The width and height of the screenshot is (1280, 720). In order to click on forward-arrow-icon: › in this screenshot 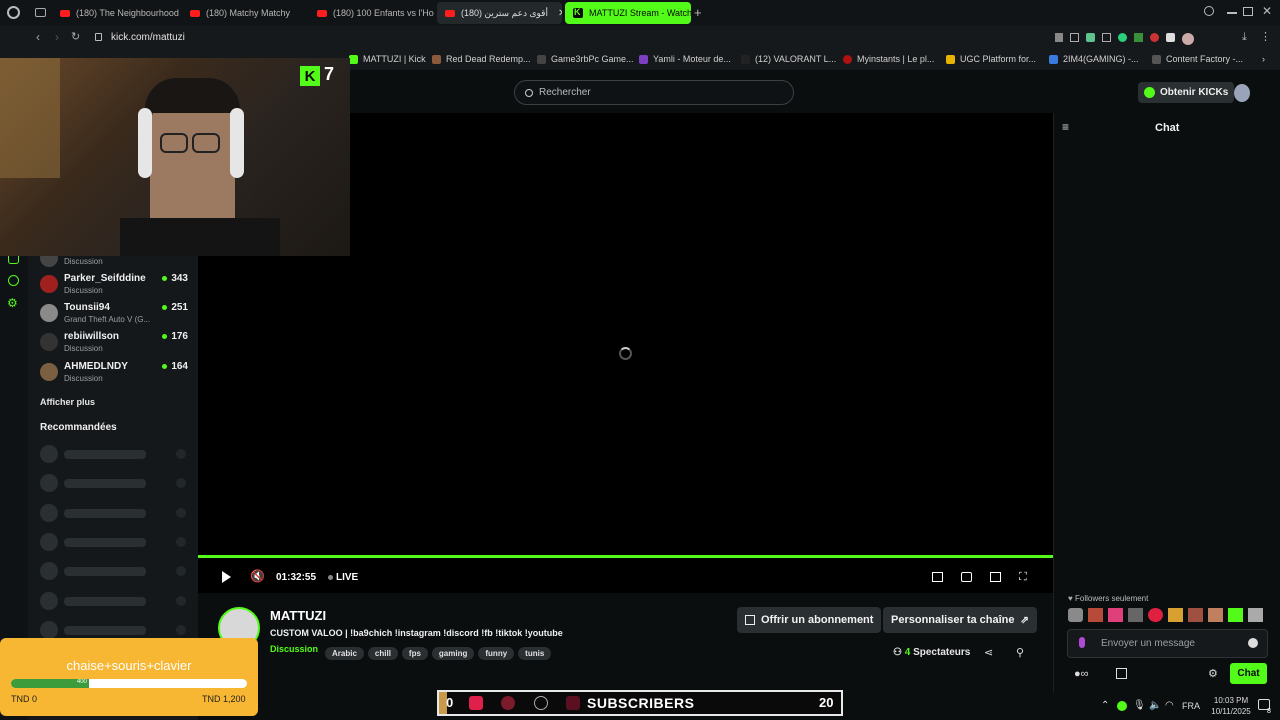, I will do `click(57, 37)`.